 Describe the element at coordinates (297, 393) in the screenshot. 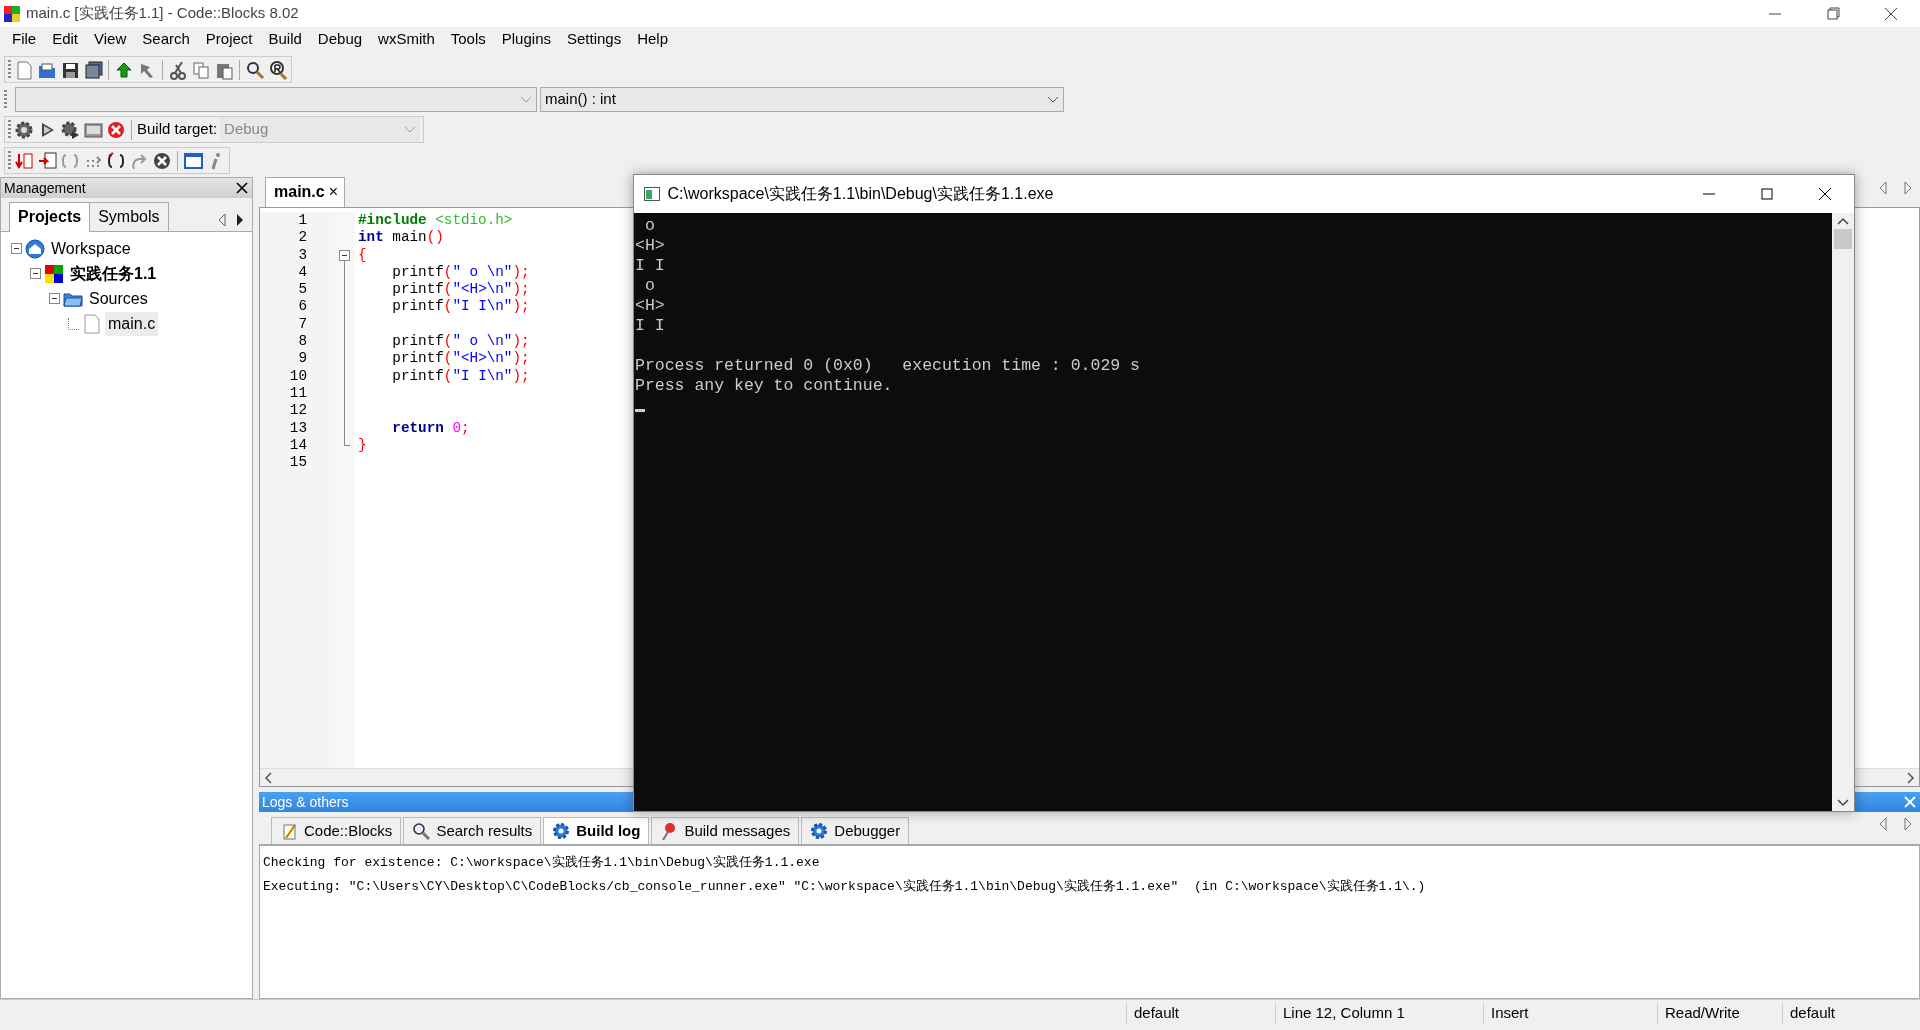

I see `line-number: 11` at that location.